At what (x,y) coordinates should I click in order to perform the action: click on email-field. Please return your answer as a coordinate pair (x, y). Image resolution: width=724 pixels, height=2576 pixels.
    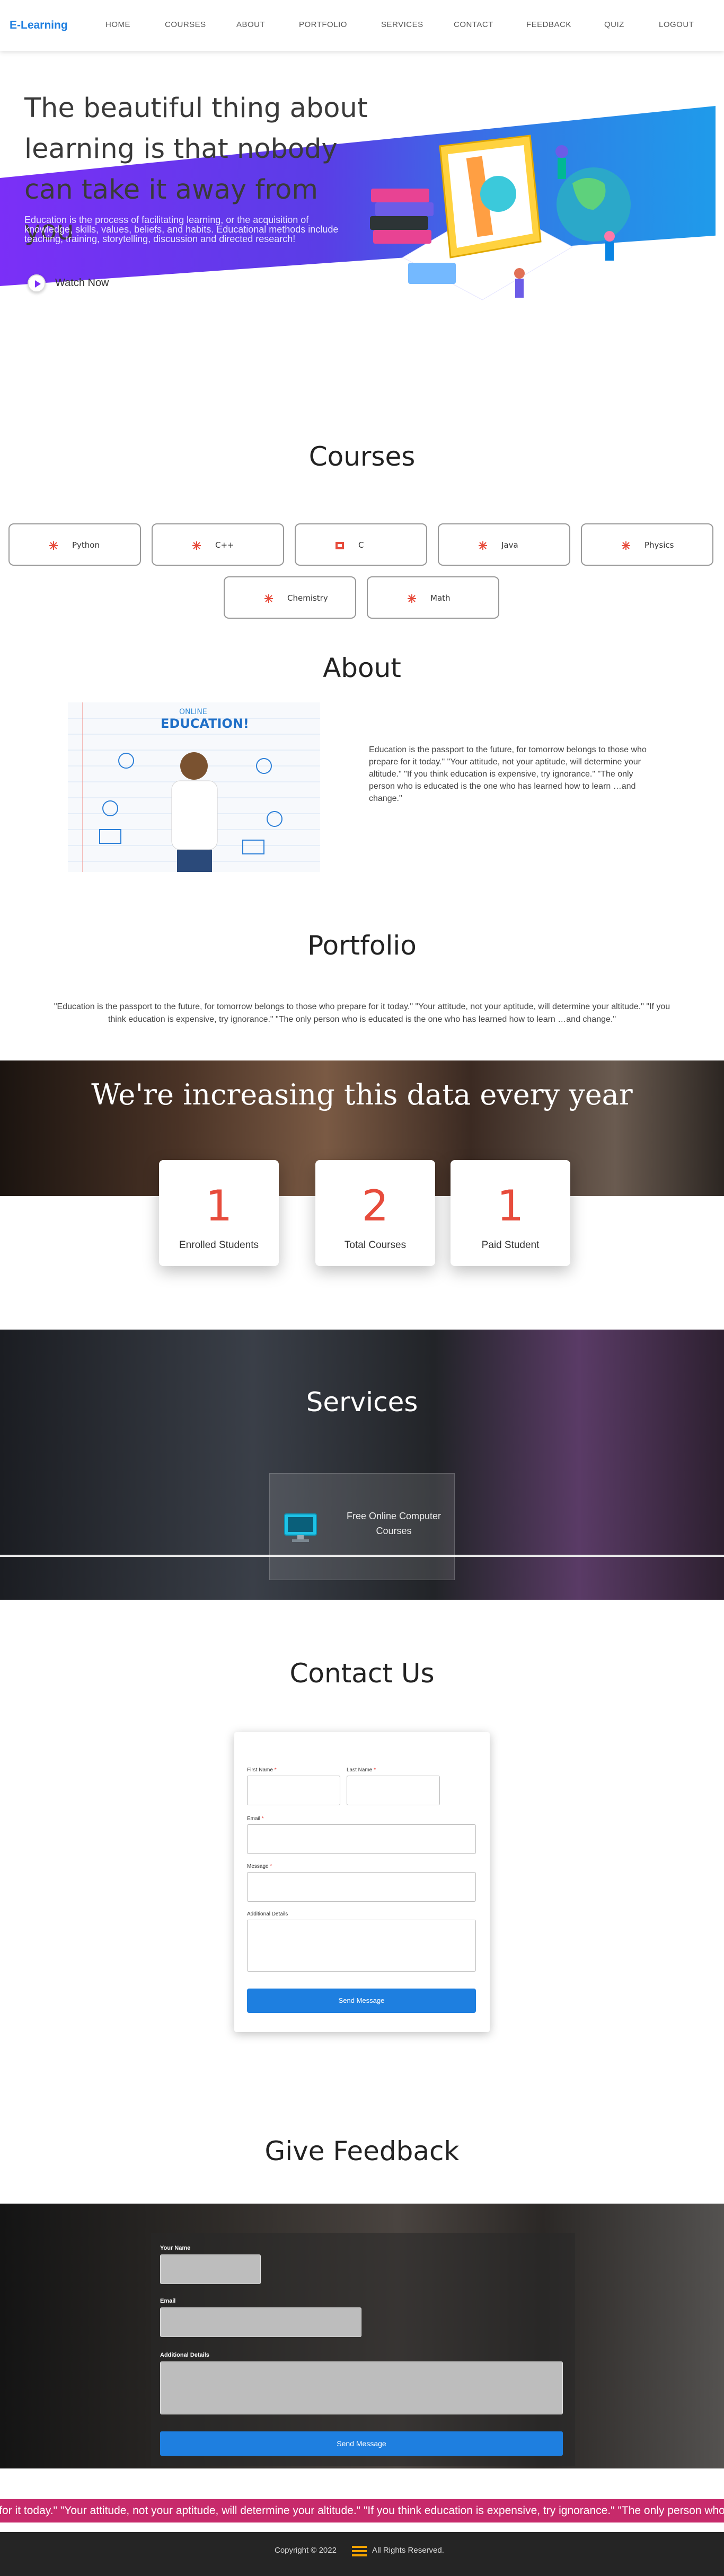
    Looking at the image, I should click on (361, 1839).